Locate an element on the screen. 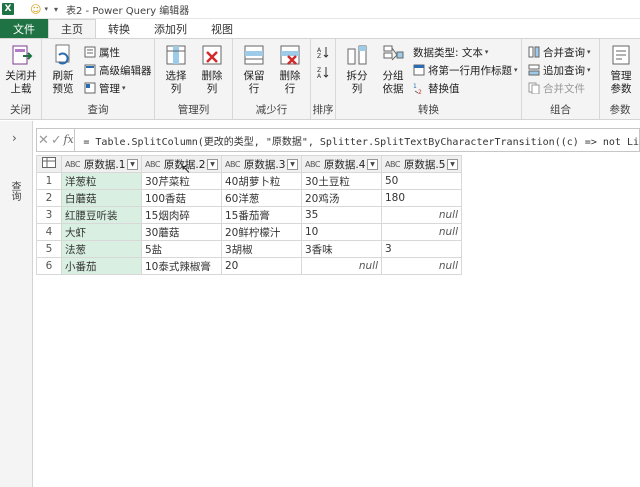  expand-pane-icon: › is located at coordinates (14, 138).